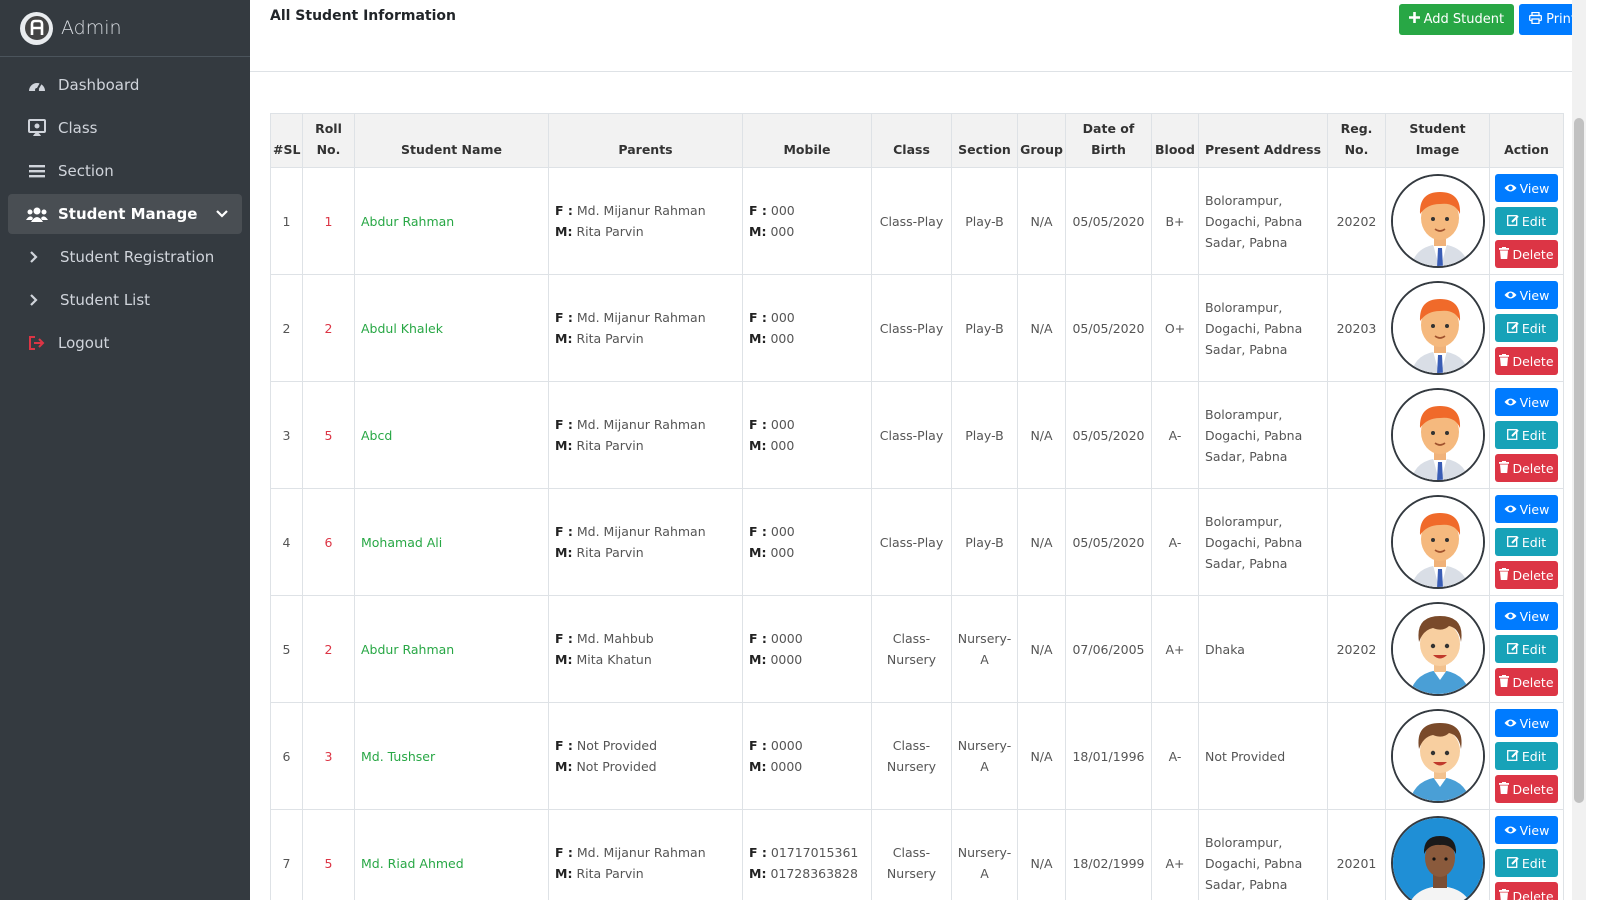  Describe the element at coordinates (1263, 140) in the screenshot. I see `col-address: Present Address` at that location.